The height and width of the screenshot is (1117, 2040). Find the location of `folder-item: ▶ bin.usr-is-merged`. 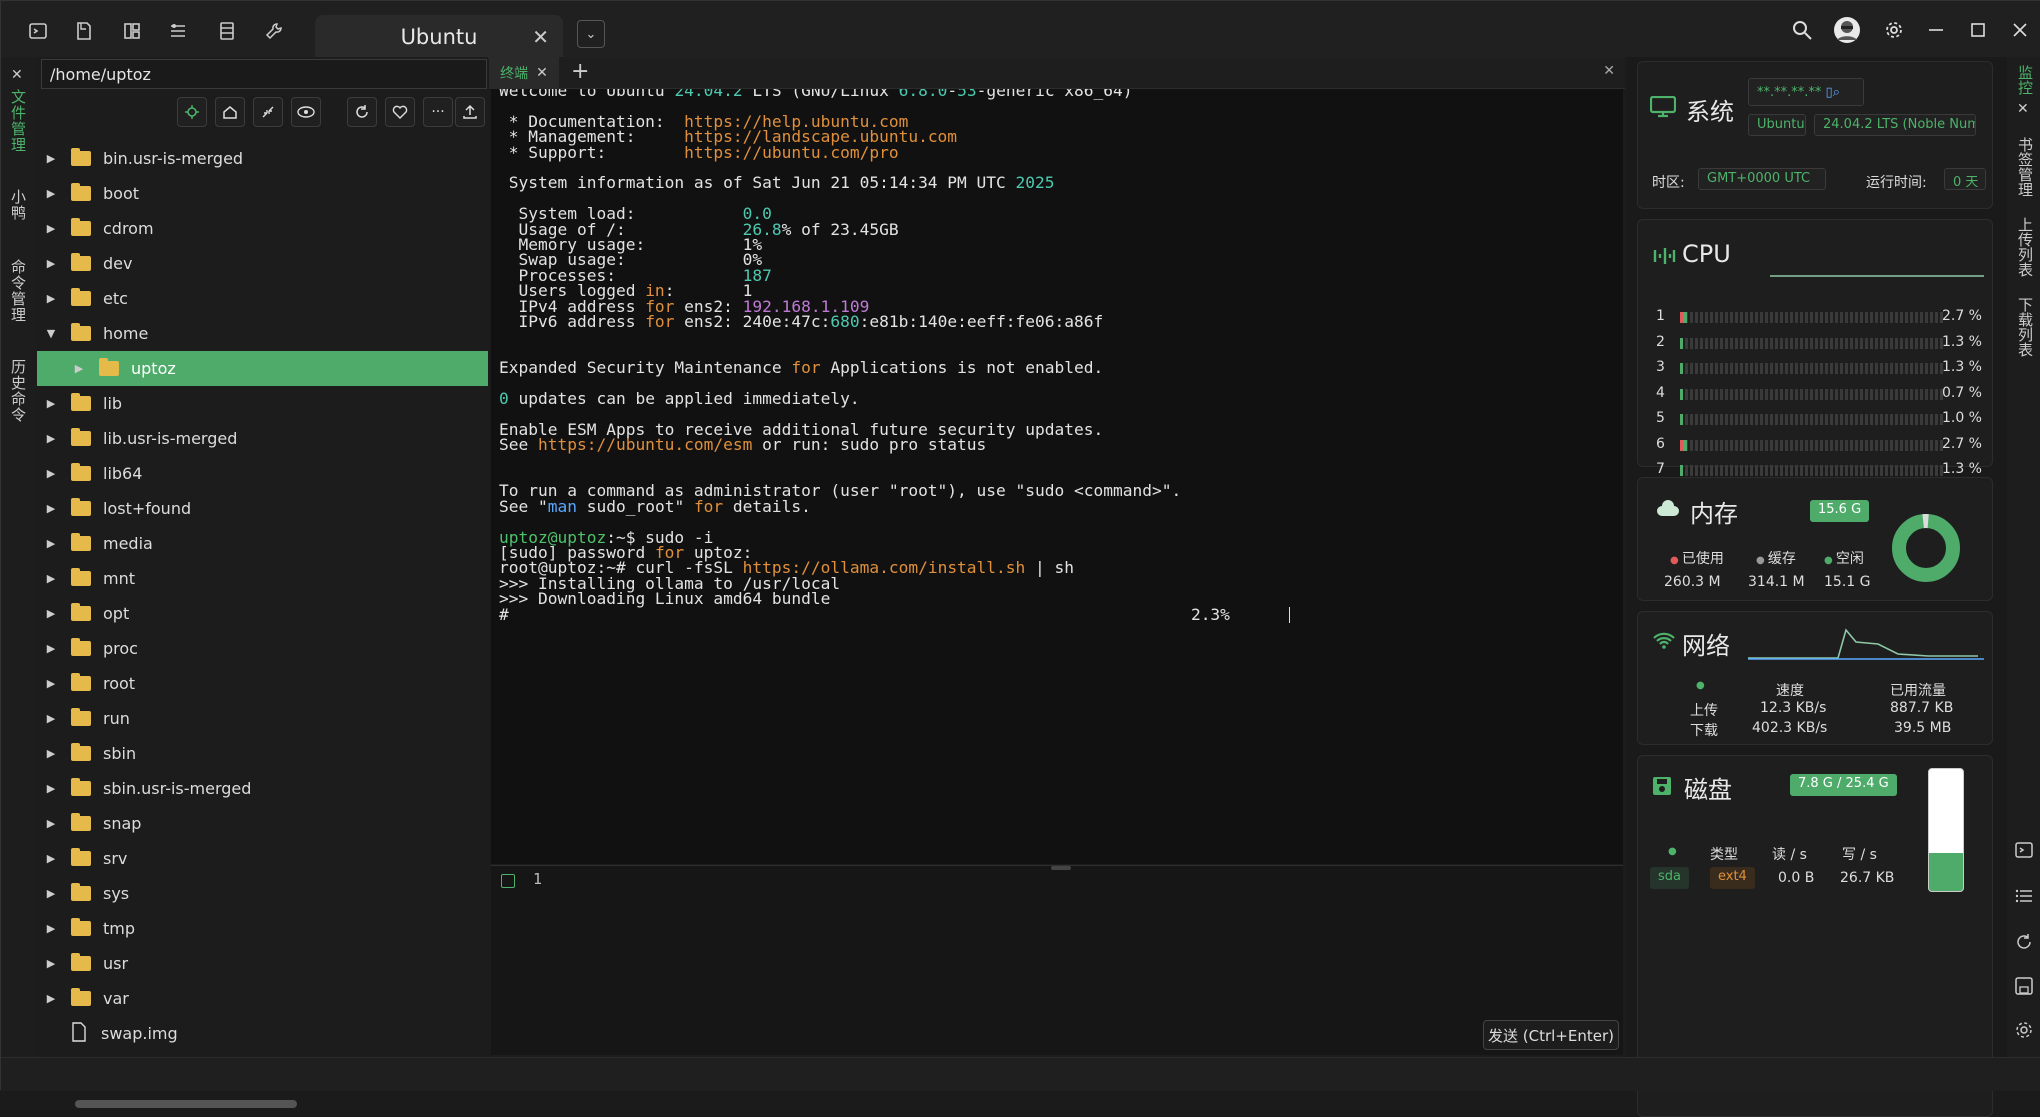

folder-item: ▶ bin.usr-is-merged is located at coordinates (262, 158).